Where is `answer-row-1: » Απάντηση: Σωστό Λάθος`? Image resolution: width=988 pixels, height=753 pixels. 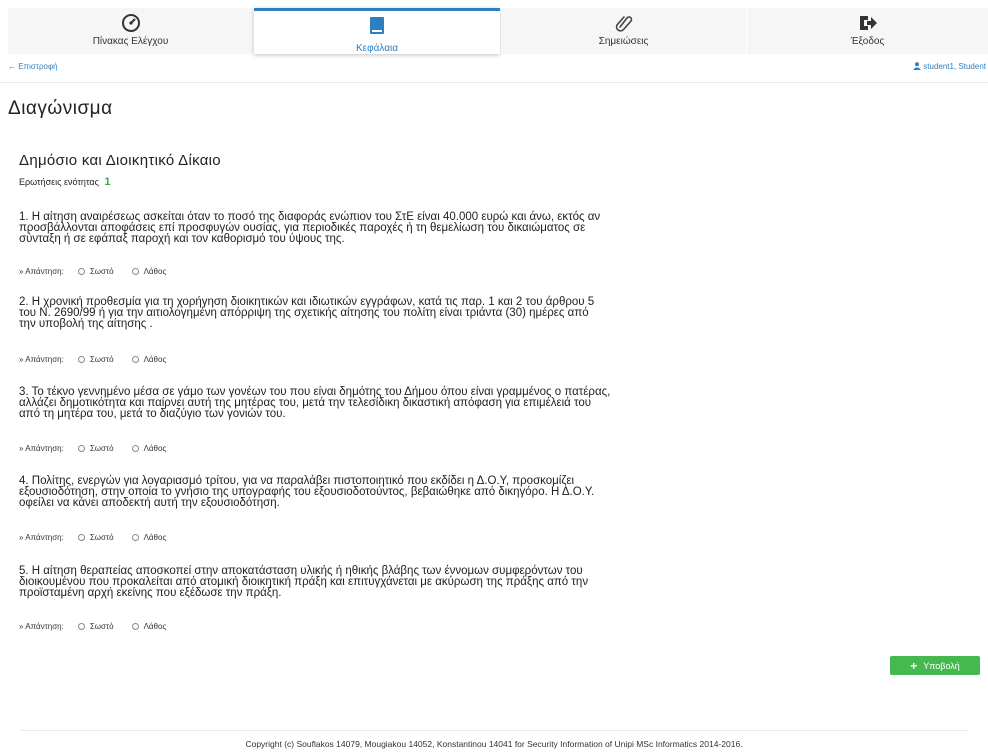
answer-row-1: » Απάντηση: Σωστό Λάθος is located at coordinates (94, 271).